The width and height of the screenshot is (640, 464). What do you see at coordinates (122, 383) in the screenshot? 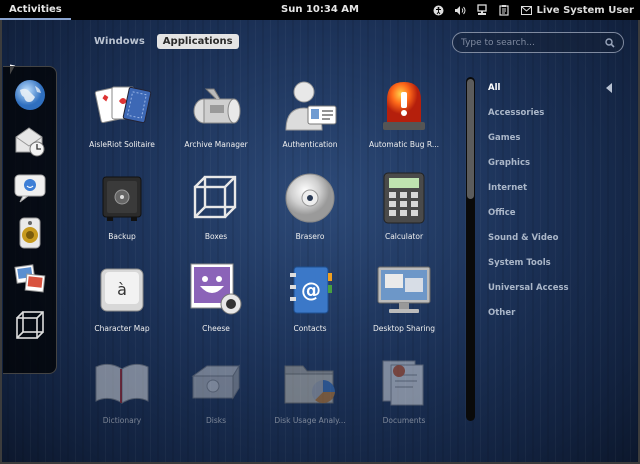
I see `book-icon` at bounding box center [122, 383].